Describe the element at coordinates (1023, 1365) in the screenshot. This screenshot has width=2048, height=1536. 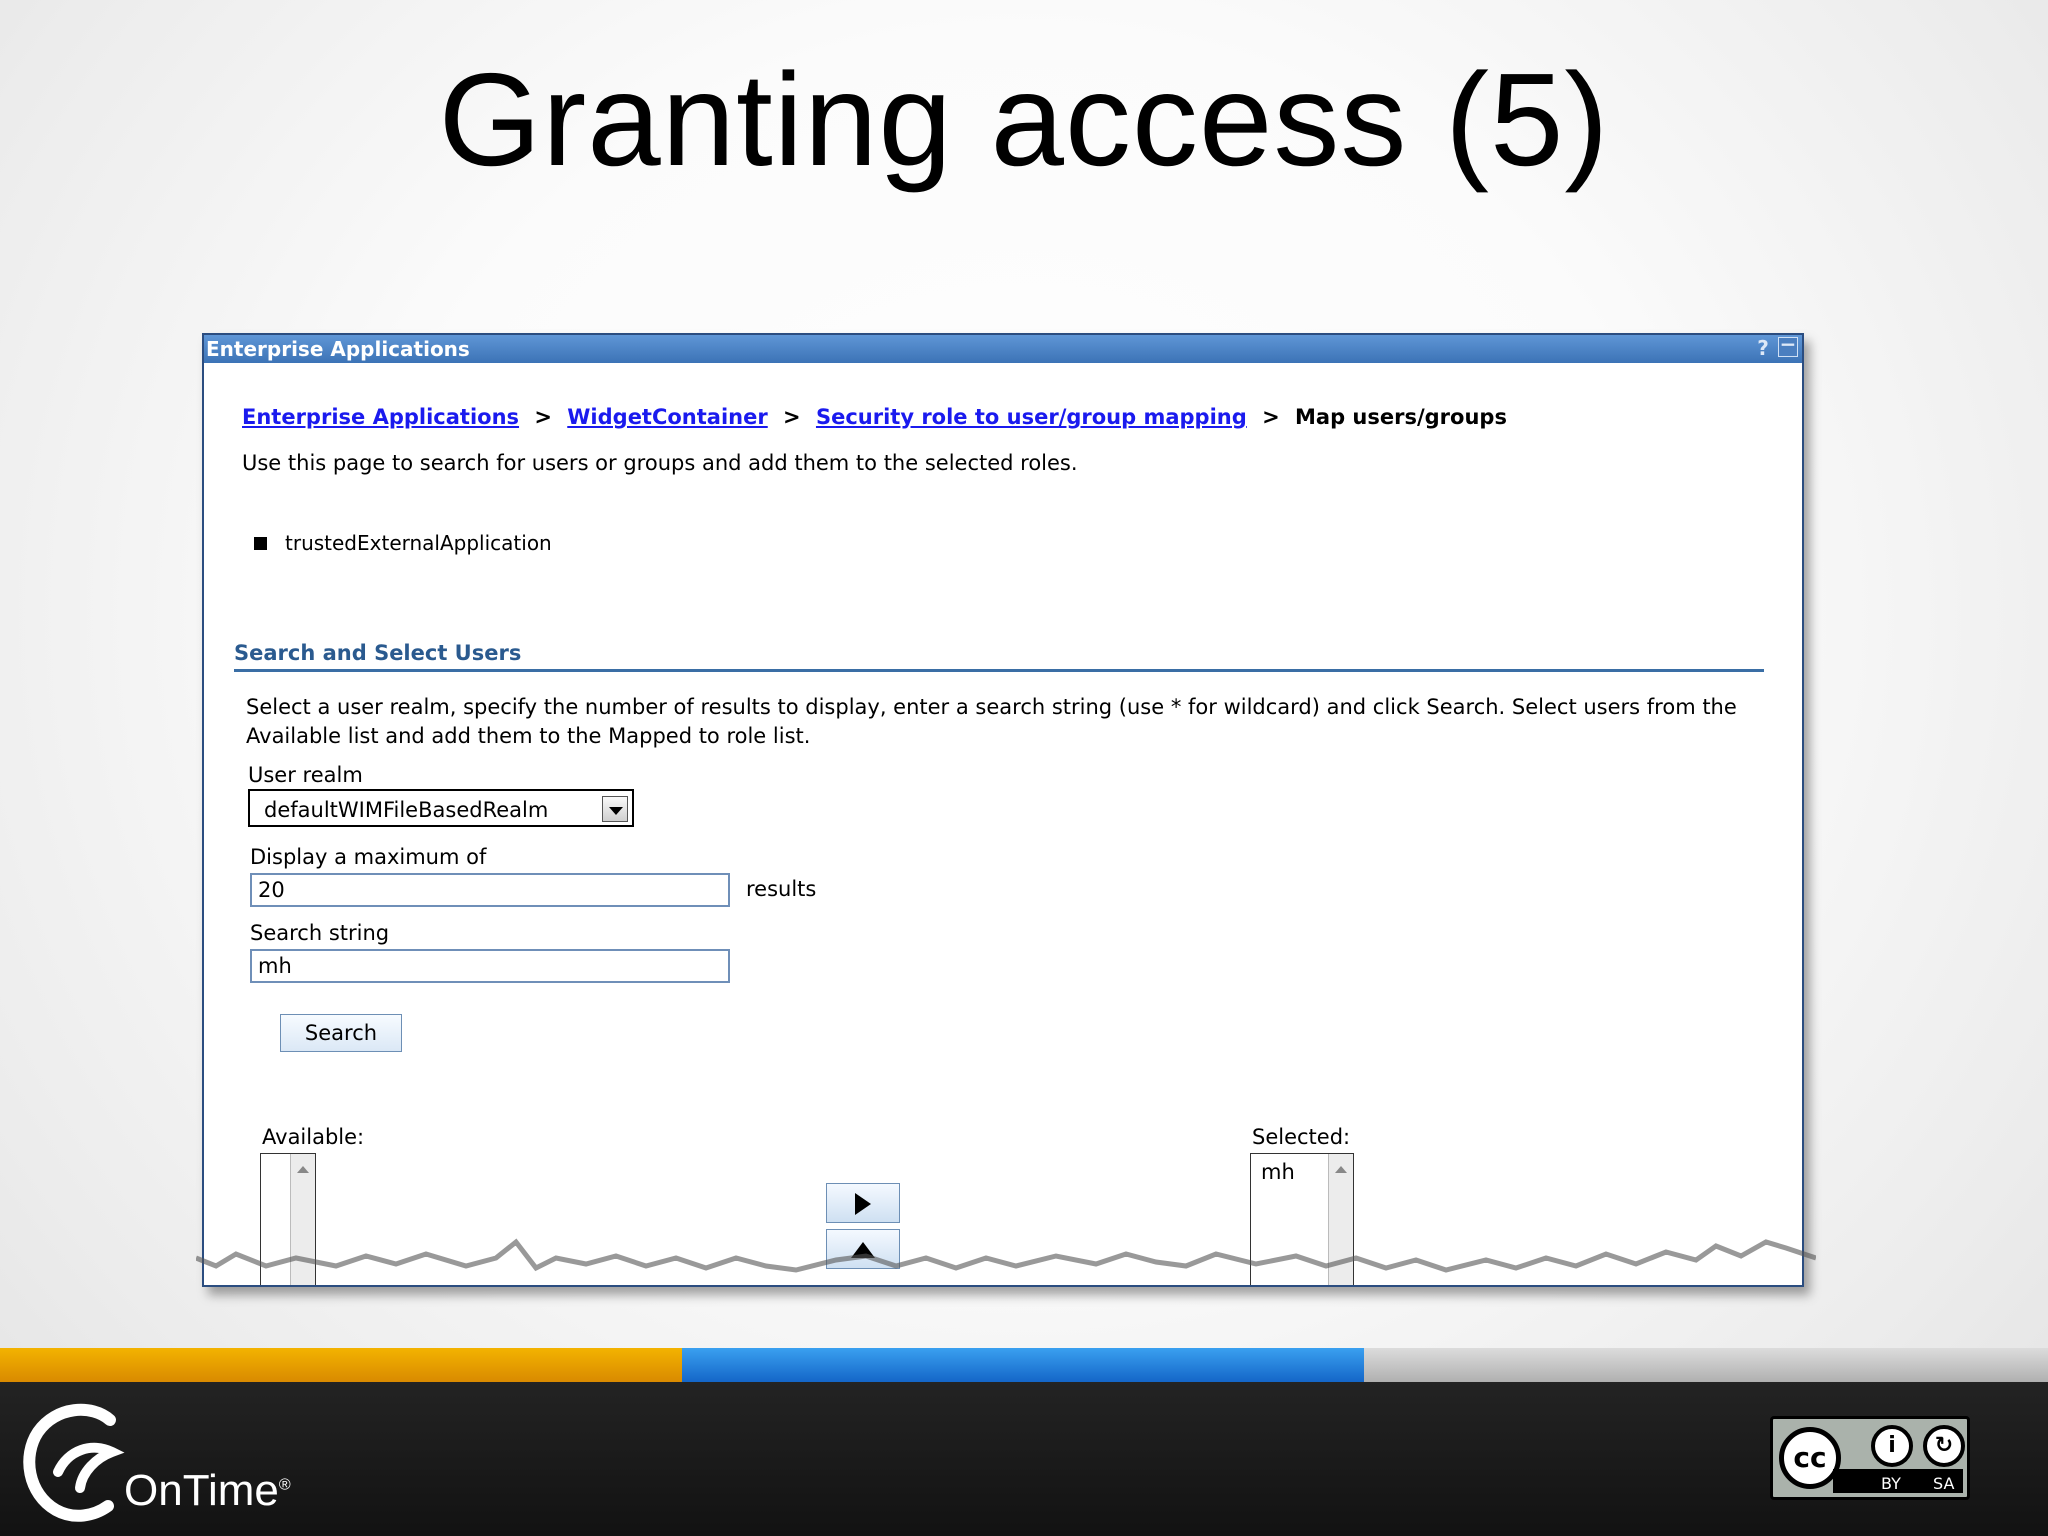
I see `stripe-blue` at that location.